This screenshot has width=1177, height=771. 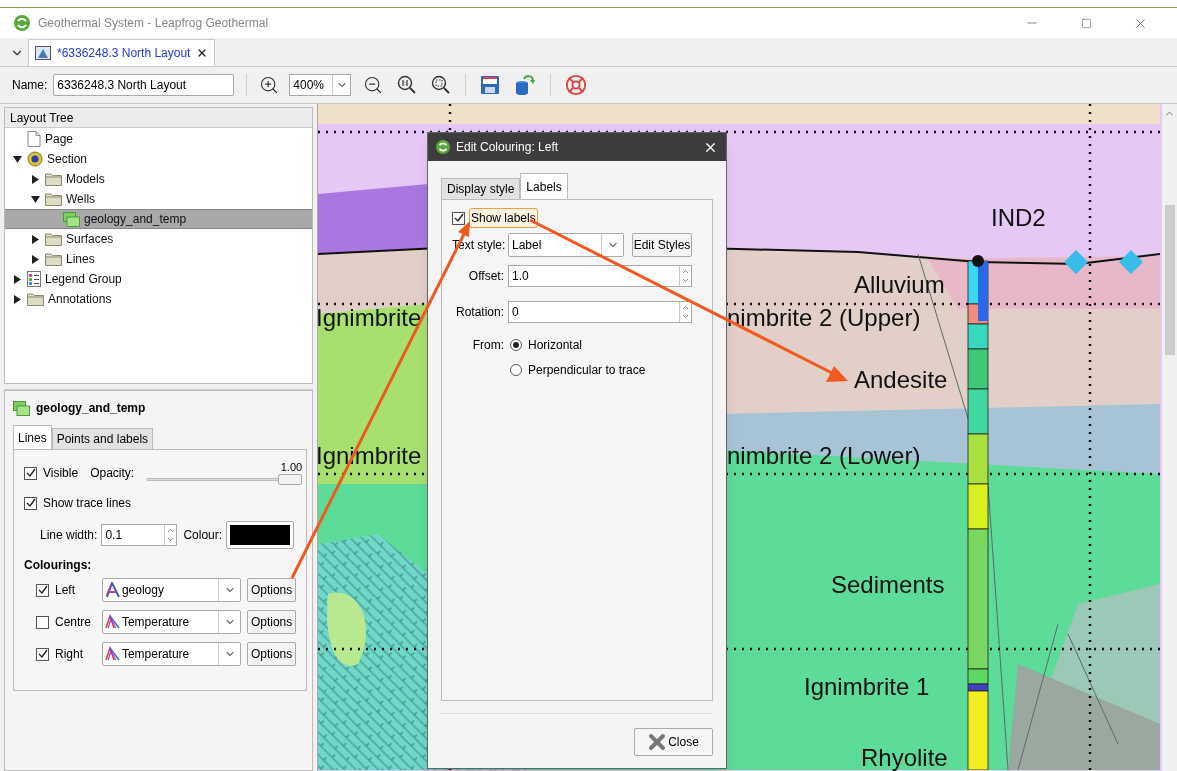 I want to click on dialog-tab: Display style, so click(x=481, y=188).